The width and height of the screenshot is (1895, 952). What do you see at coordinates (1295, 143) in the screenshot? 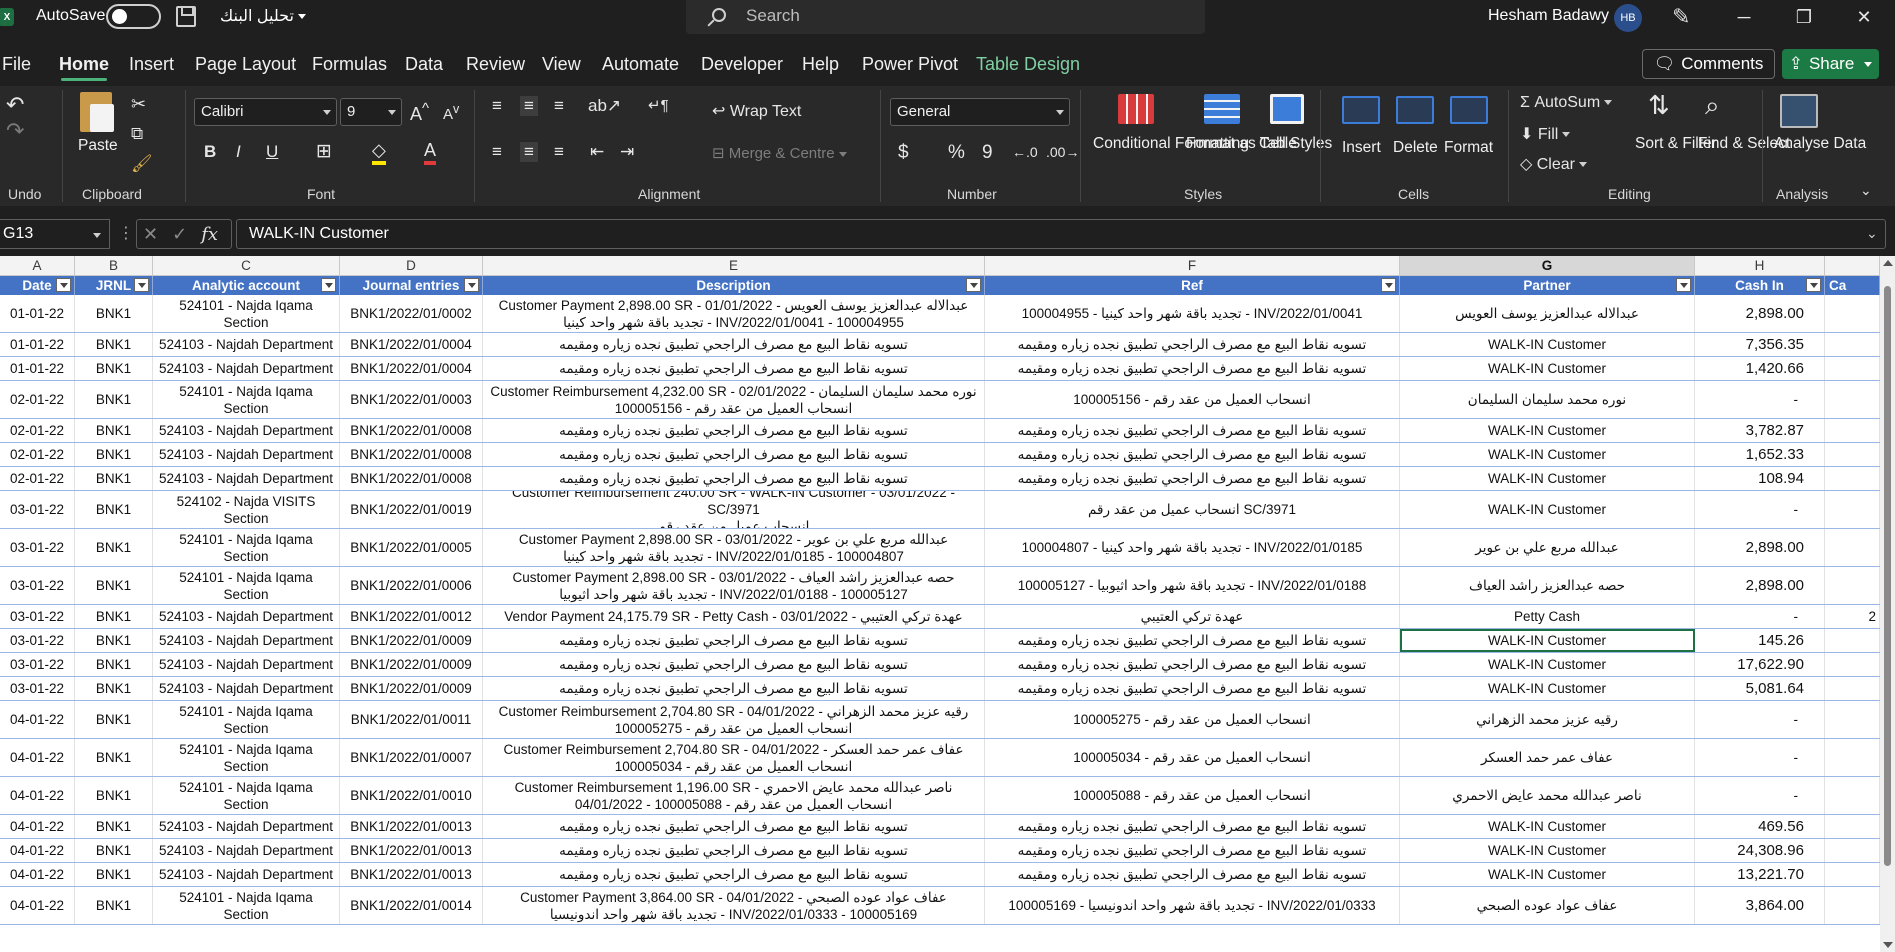
I see `cell-styles-button: Cell Styles` at bounding box center [1295, 143].